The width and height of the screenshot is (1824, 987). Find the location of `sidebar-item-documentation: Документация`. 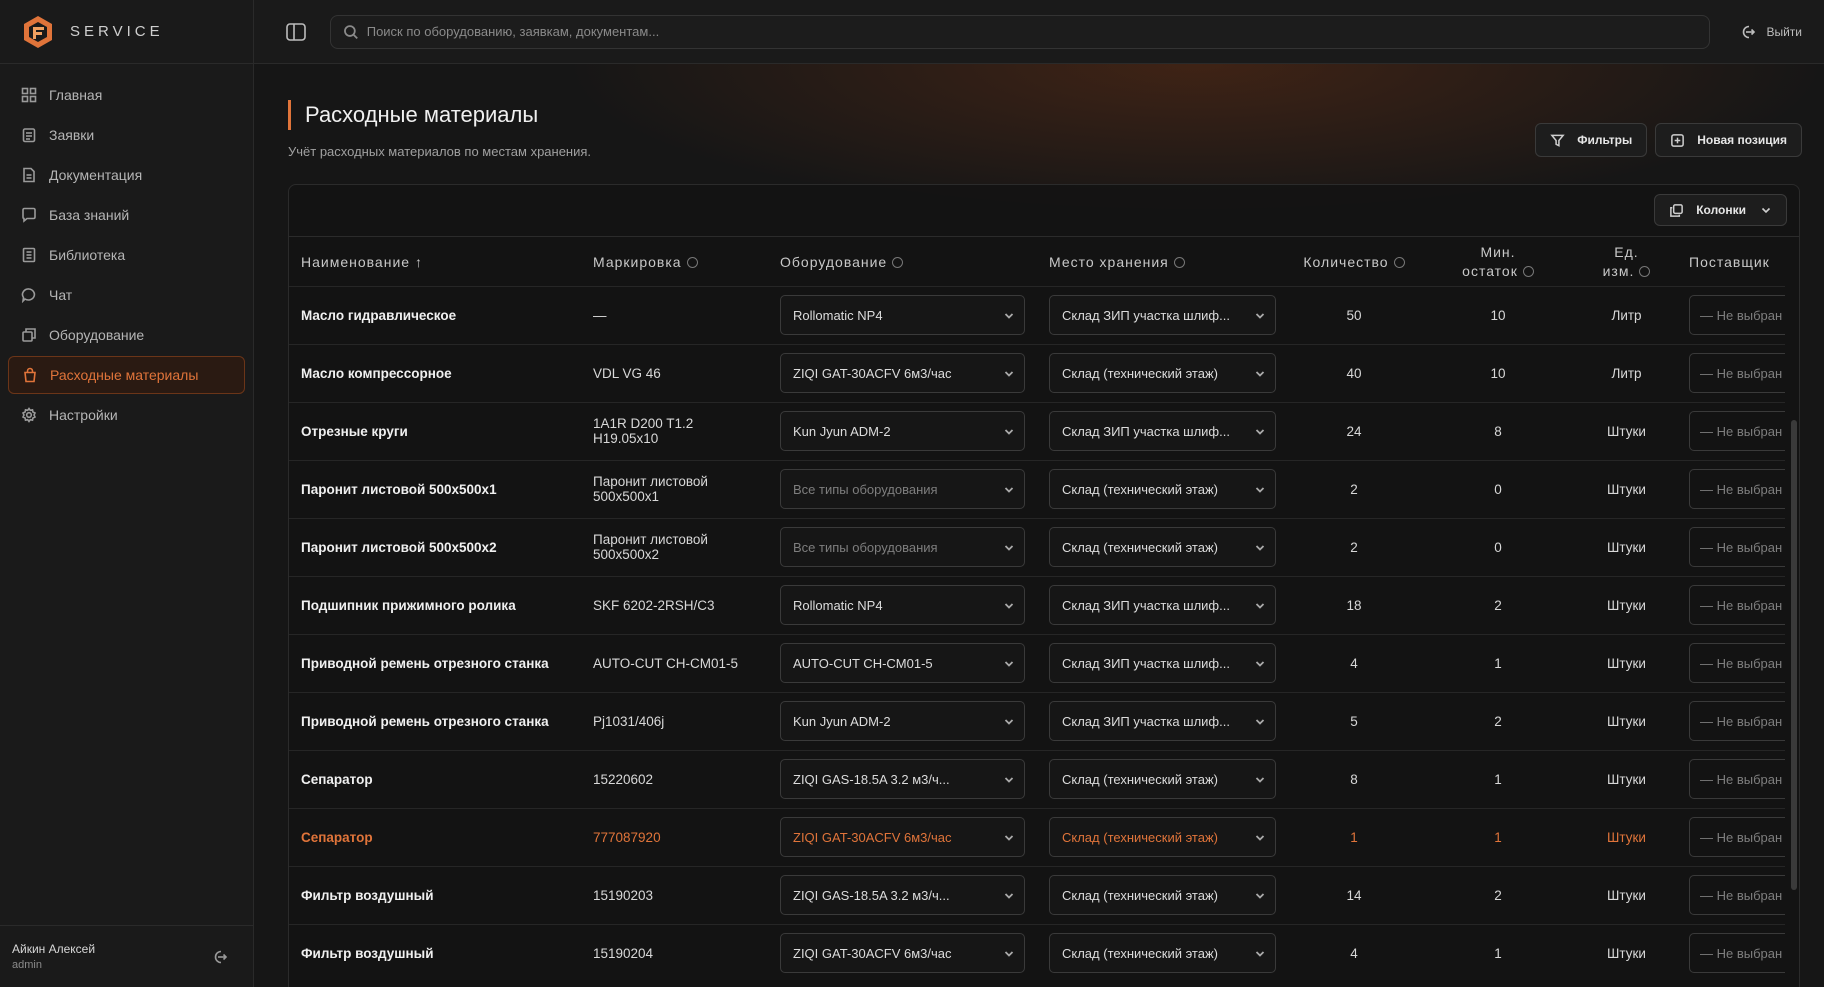

sidebar-item-documentation: Документация is located at coordinates (126, 175).